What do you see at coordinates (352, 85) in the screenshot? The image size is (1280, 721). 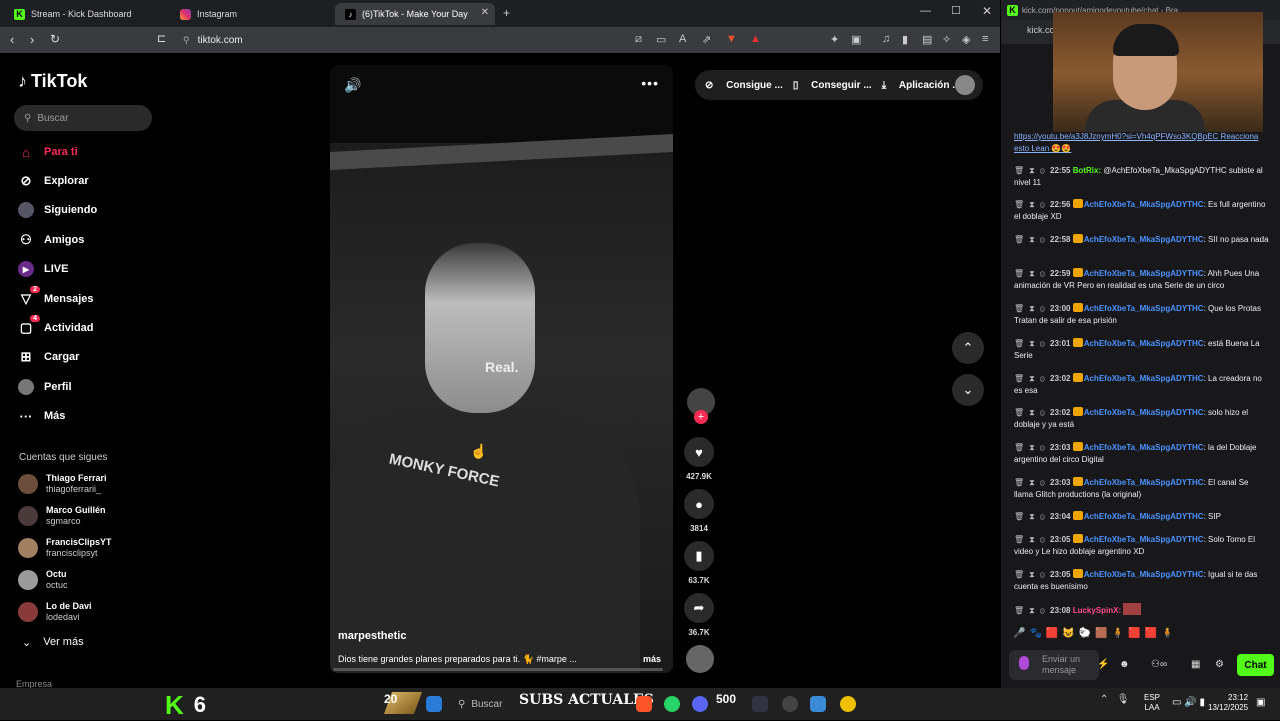 I see `volume-icon: 🔊` at bounding box center [352, 85].